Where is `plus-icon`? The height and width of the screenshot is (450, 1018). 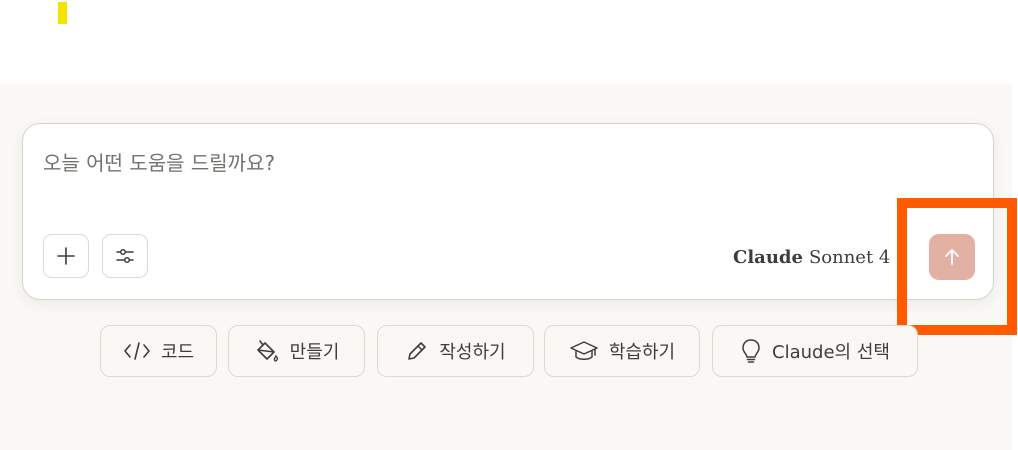
plus-icon is located at coordinates (66, 256).